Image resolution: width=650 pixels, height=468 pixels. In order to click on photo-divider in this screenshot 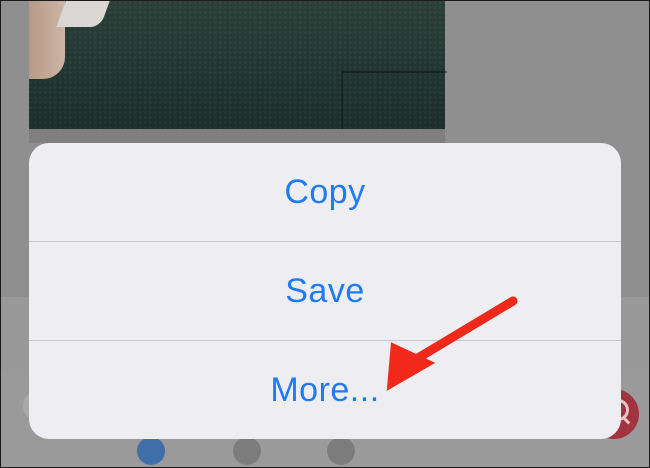, I will do `click(237, 136)`.